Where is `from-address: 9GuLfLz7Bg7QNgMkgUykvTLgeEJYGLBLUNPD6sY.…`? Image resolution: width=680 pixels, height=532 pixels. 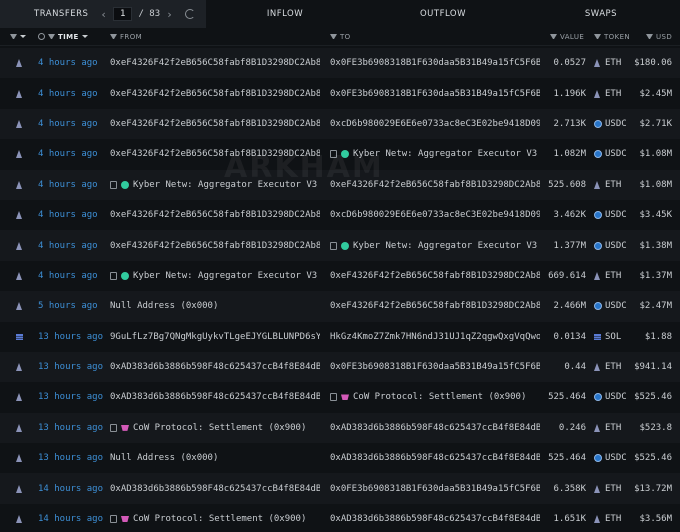 from-address: 9GuLfLz7Bg7QNgMkgUykvTLgeEJYGLBLUNPD6sY.… is located at coordinates (215, 337).